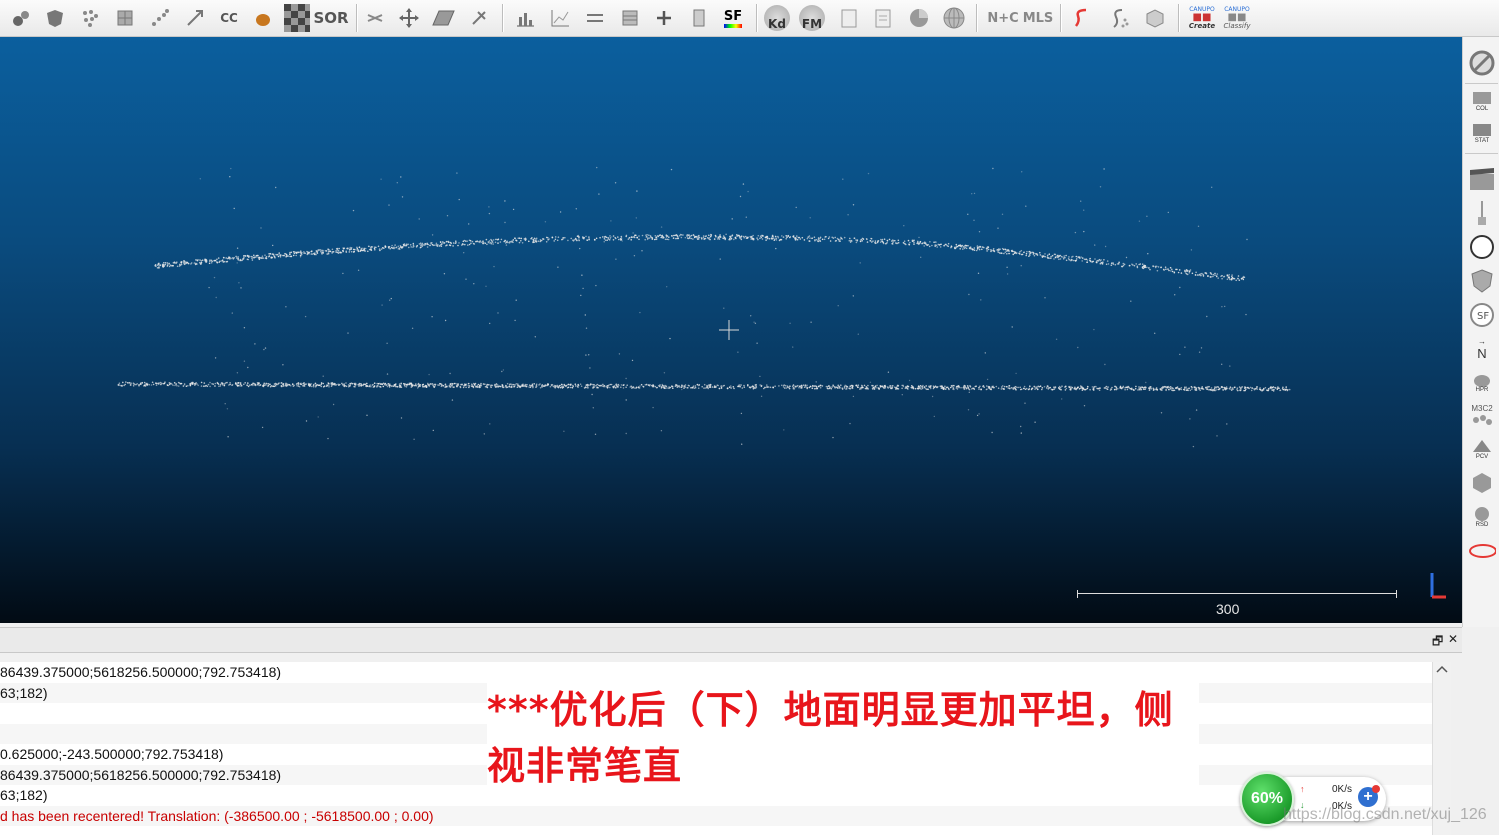  What do you see at coordinates (479, 18) in the screenshot?
I see `tool-icon` at bounding box center [479, 18].